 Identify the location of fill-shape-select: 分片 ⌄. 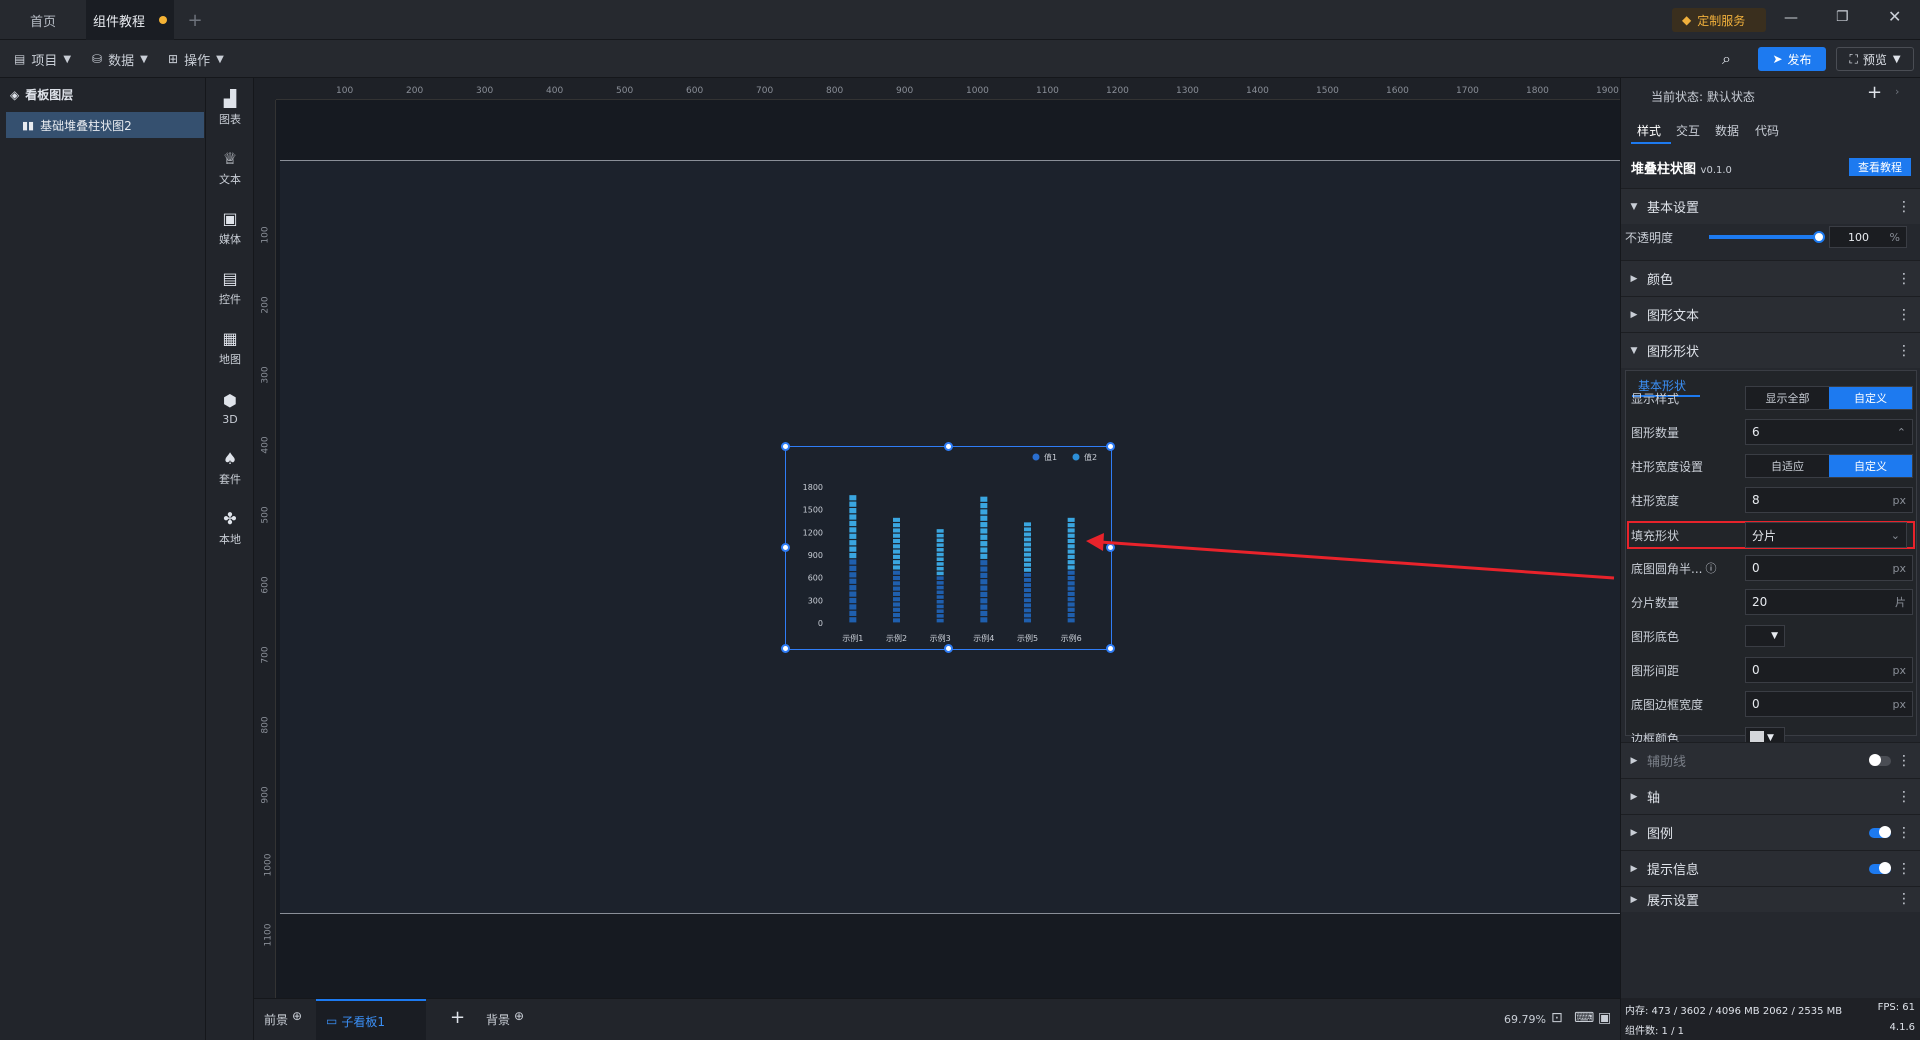
(1826, 535).